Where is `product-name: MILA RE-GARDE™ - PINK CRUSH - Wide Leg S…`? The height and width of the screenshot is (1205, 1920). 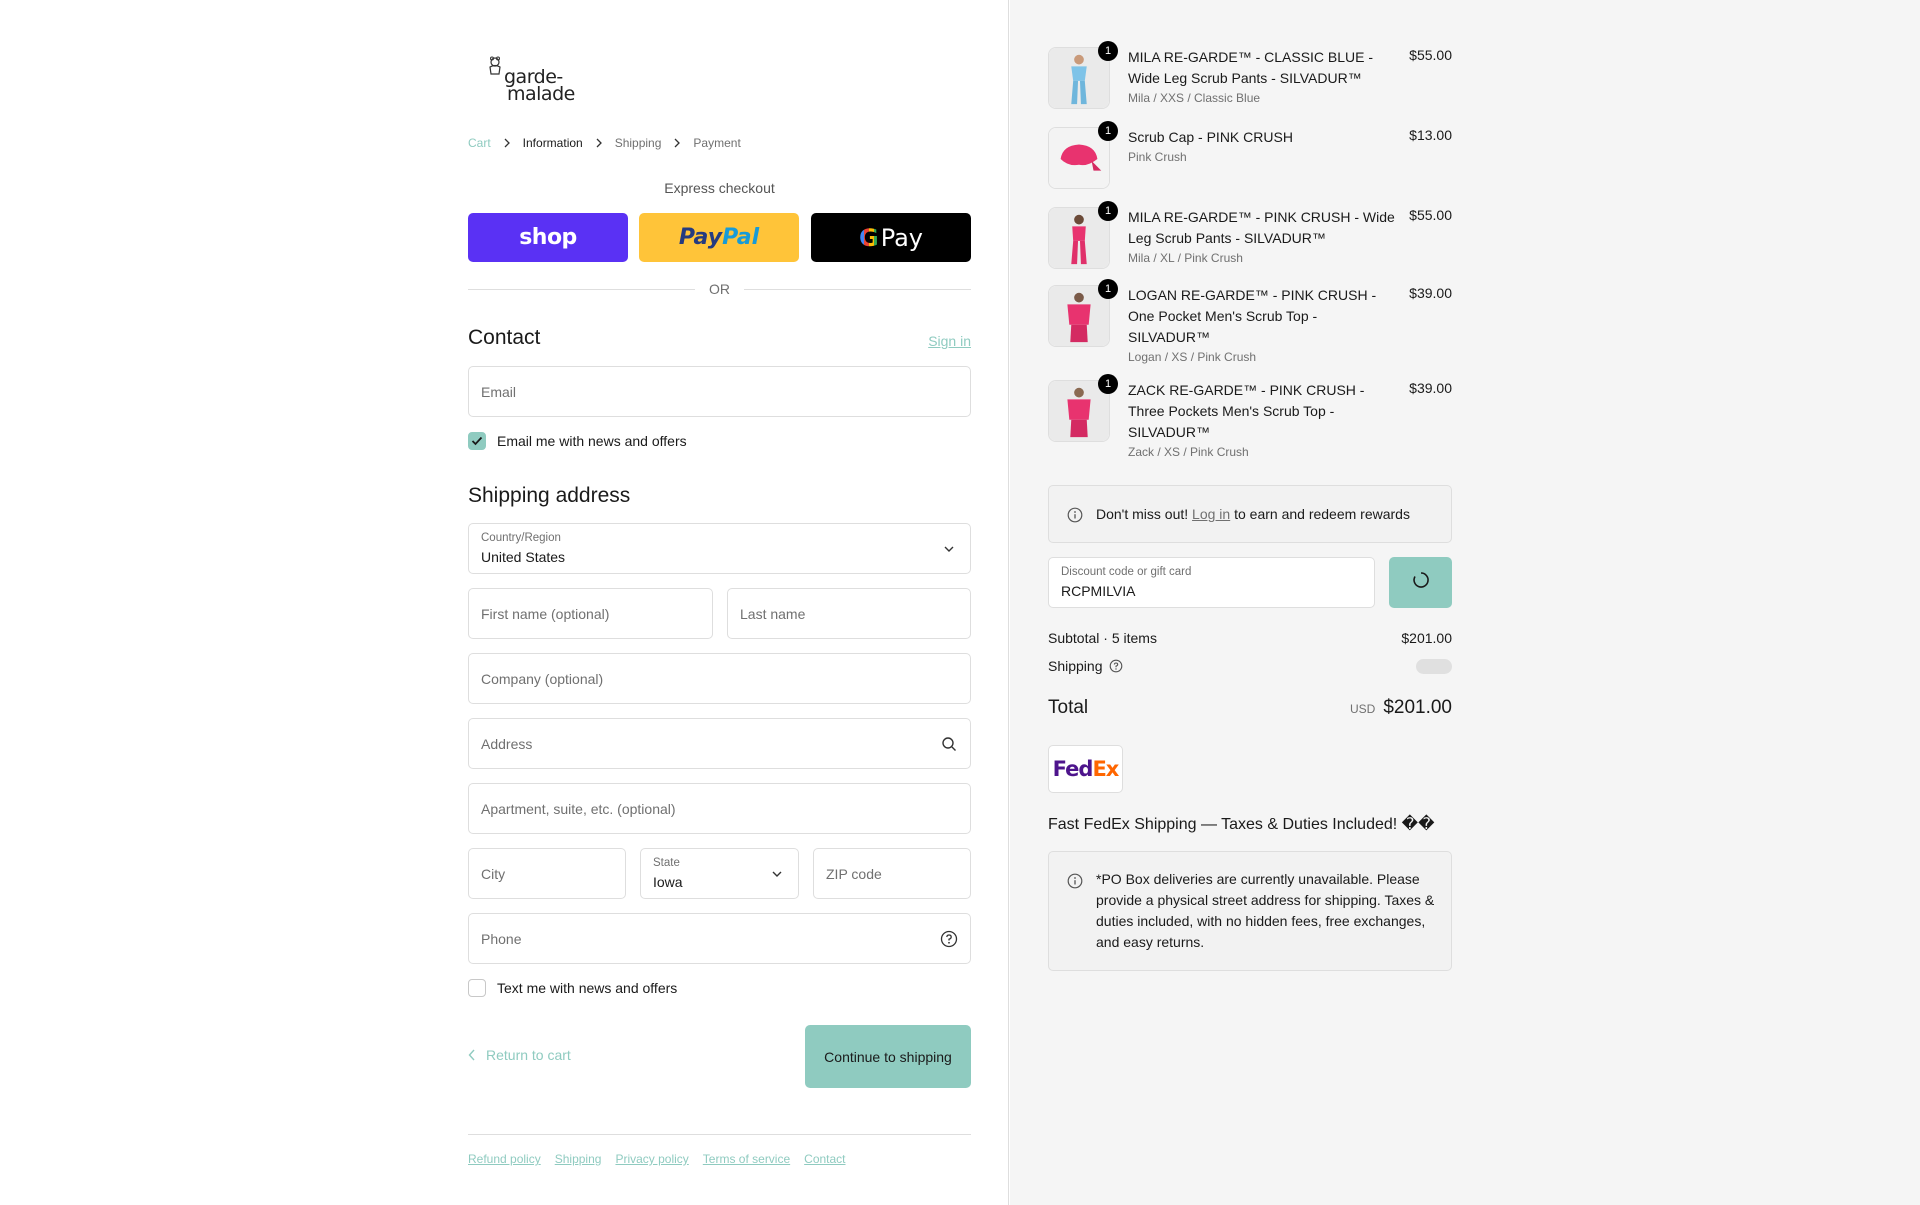 product-name: MILA RE-GARDE™ - PINK CRUSH - Wide Leg S… is located at coordinates (1261, 227).